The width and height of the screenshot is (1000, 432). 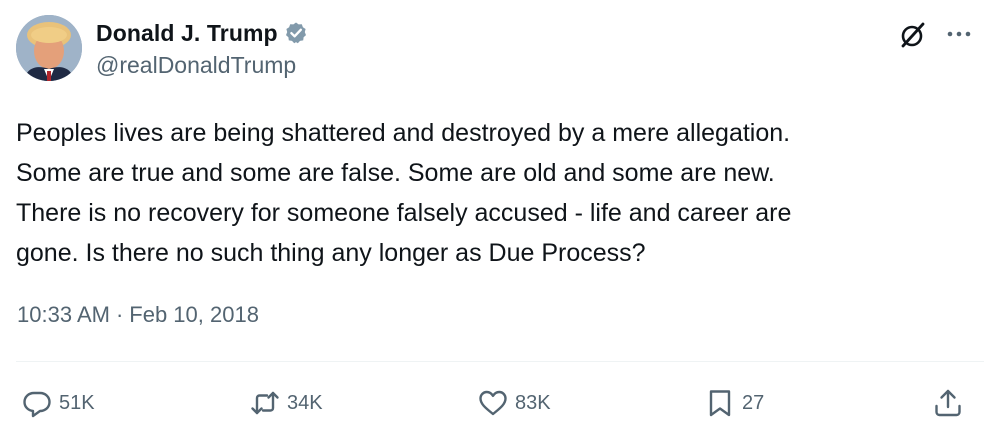 I want to click on author-display-name: Donald J. Trump, so click(x=187, y=33).